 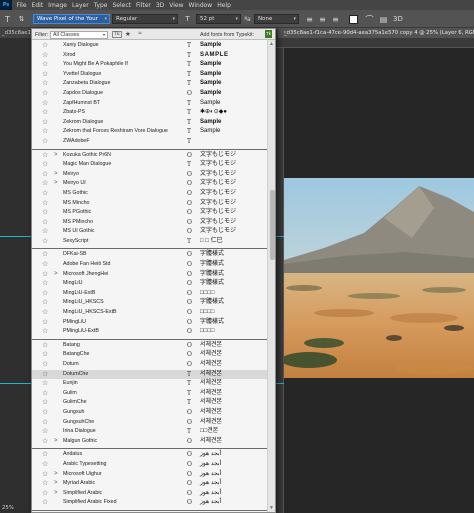 What do you see at coordinates (149, 56) in the screenshot?
I see `font-row: ☆ Xirod T SAMPLE` at bounding box center [149, 56].